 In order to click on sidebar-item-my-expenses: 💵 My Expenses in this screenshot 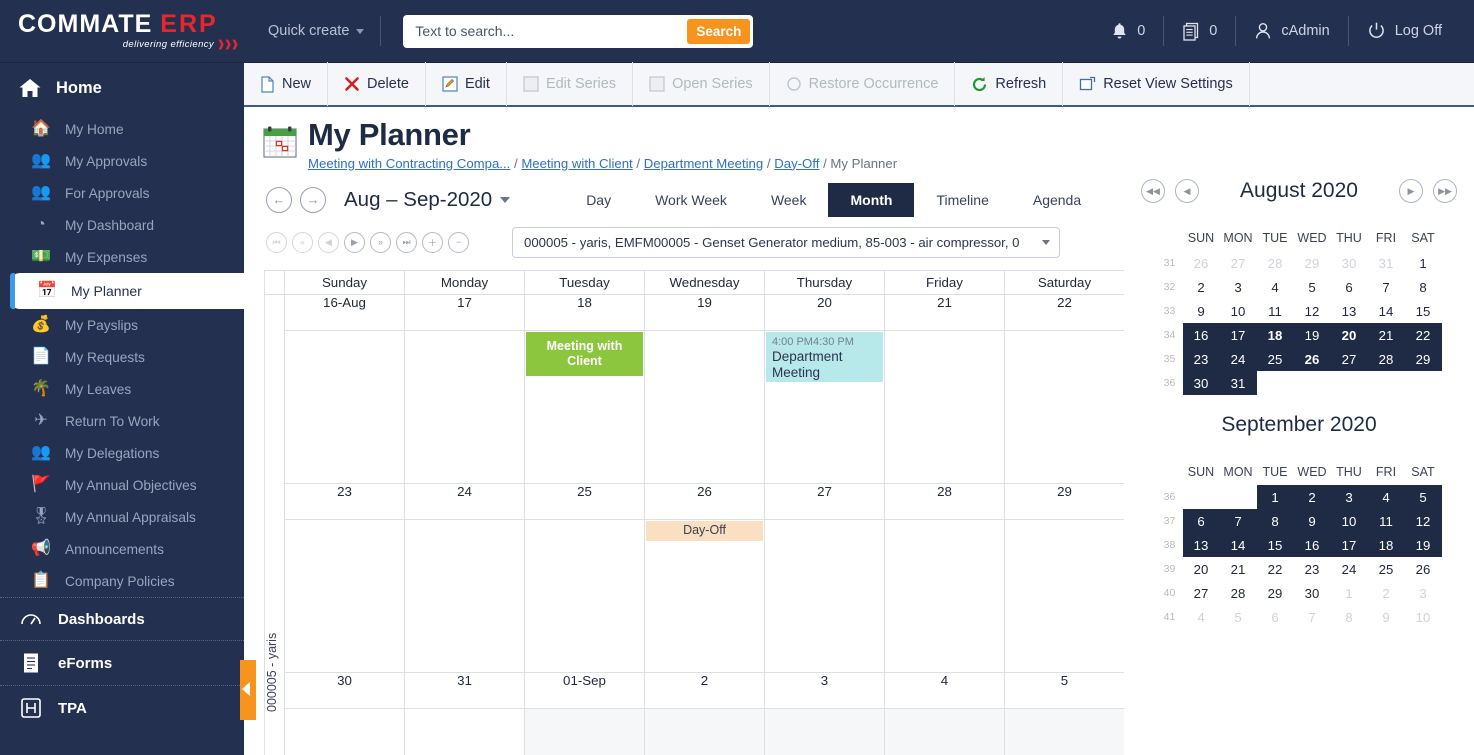, I will do `click(122, 257)`.